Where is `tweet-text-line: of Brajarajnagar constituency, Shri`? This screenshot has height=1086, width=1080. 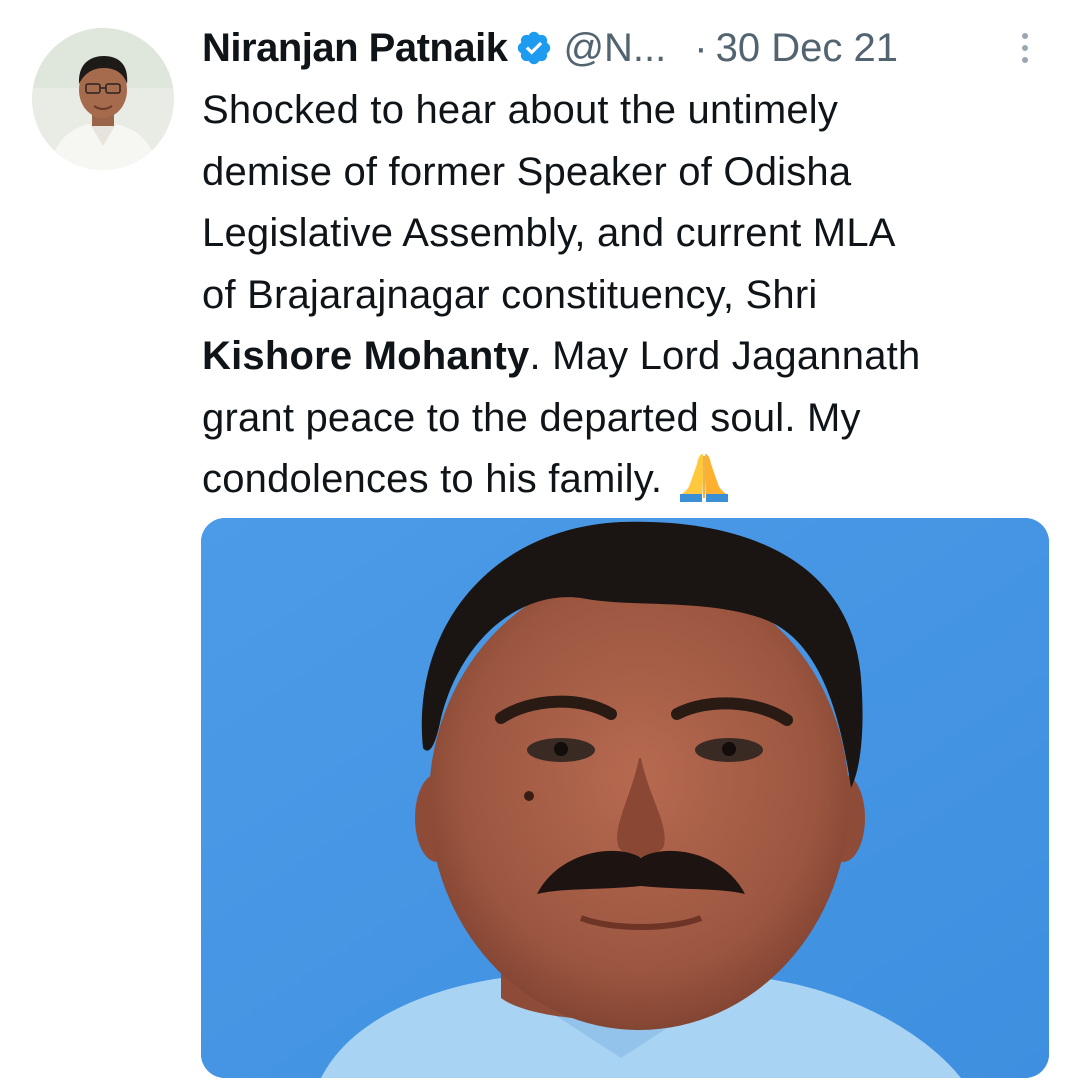 tweet-text-line: of Brajarajnagar constituency, Shri is located at coordinates (510, 294).